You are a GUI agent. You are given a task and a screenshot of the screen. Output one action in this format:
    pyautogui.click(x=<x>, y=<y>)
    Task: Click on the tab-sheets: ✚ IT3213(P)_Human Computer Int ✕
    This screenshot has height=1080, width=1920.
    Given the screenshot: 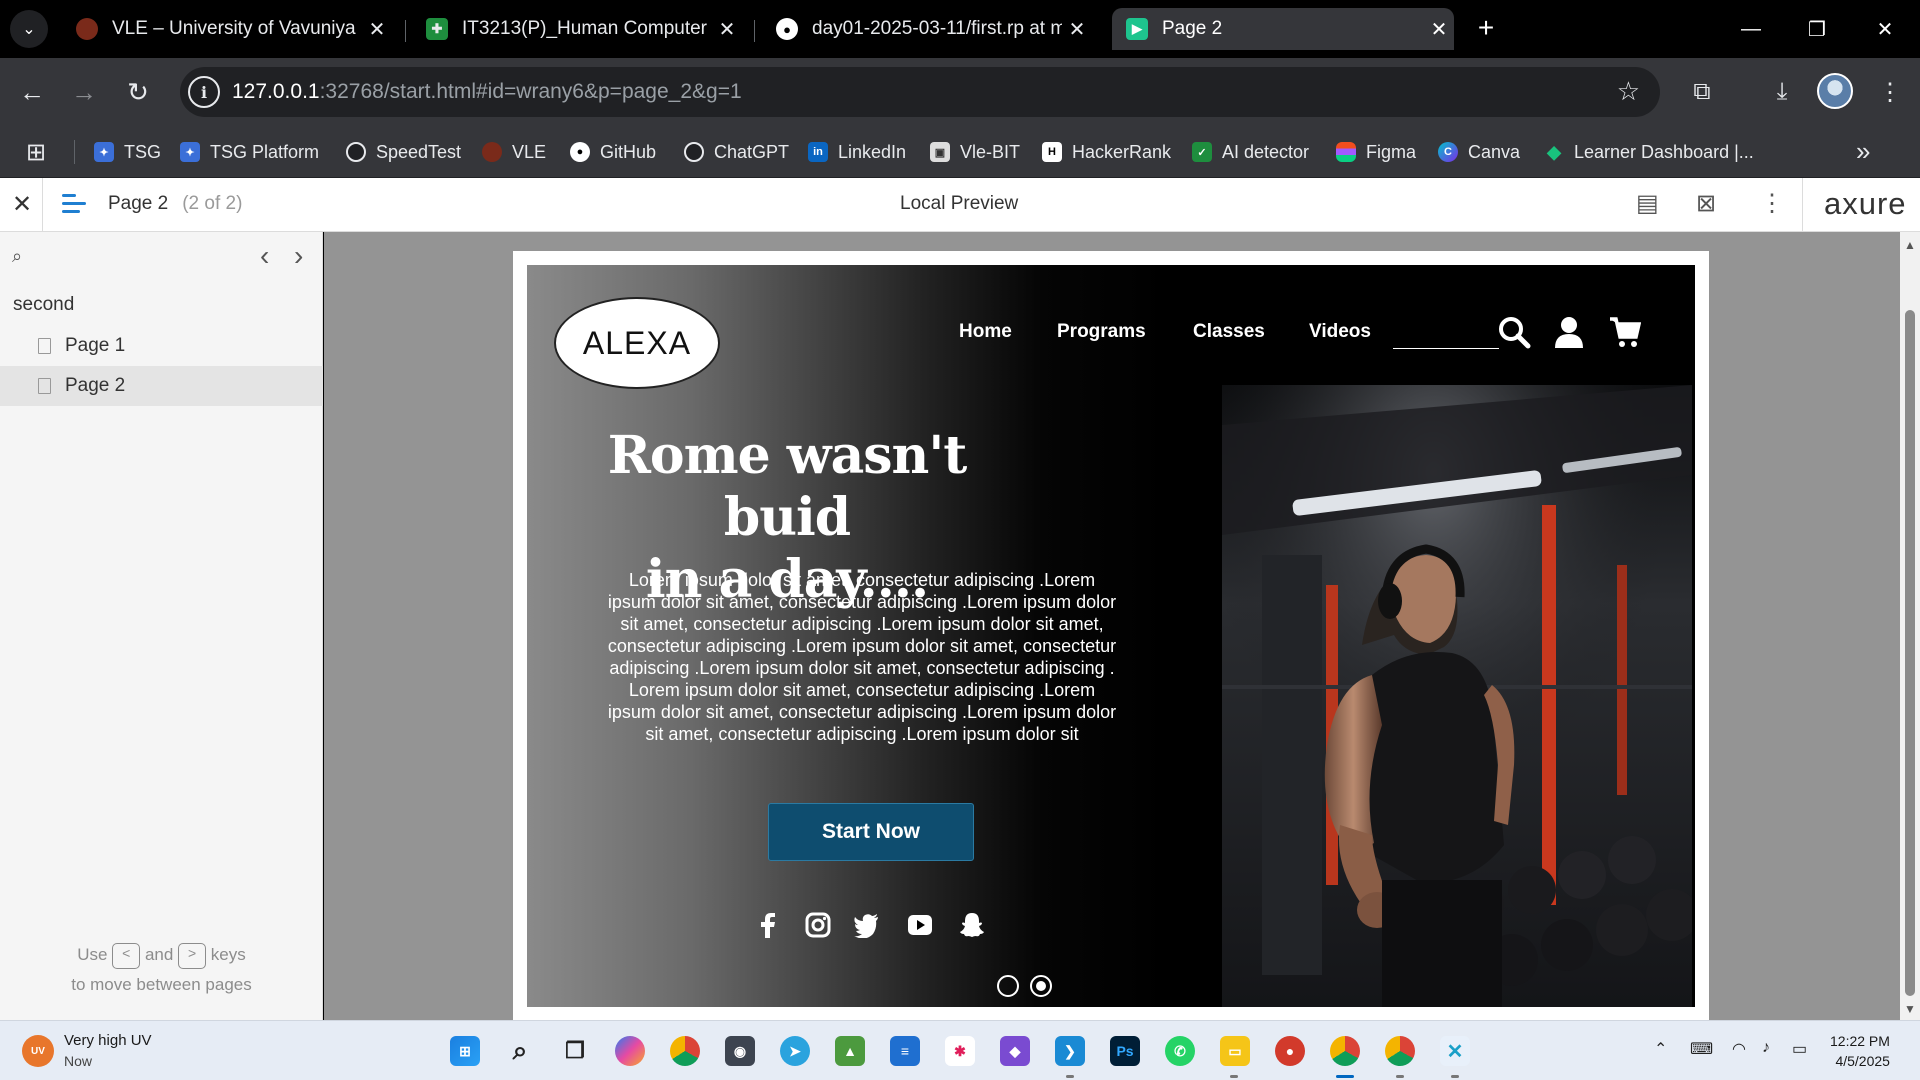 What is the action you would take?
    pyautogui.click(x=577, y=29)
    